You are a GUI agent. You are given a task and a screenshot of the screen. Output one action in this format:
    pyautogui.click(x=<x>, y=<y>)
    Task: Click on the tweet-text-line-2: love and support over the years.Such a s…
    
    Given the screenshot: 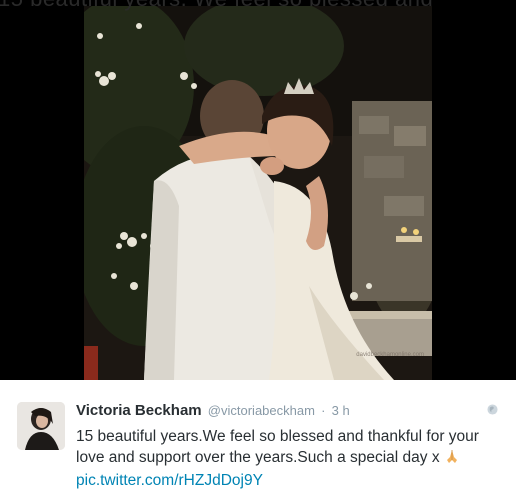 What is the action you would take?
    pyautogui.click(x=258, y=457)
    